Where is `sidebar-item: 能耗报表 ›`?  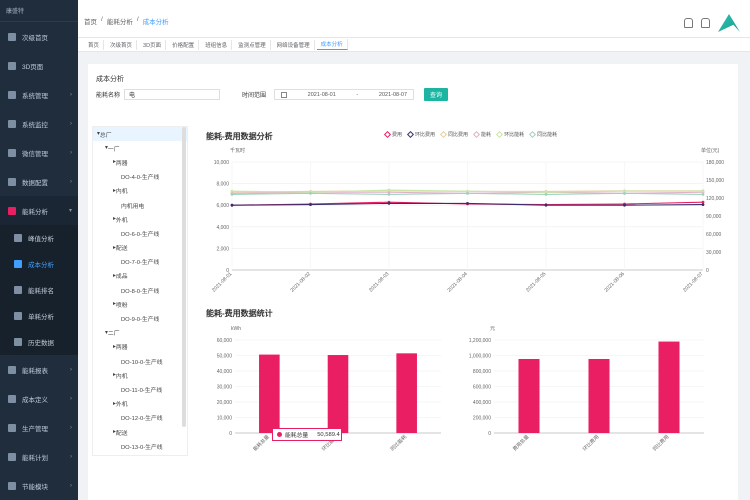
sidebar-item: 能耗报表 › is located at coordinates (39, 369).